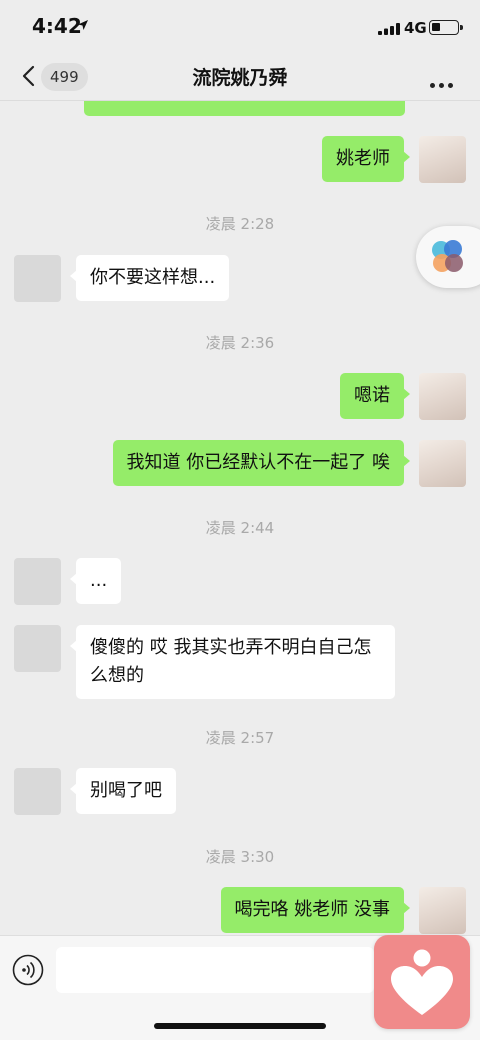 The image size is (480, 1040). What do you see at coordinates (232, 662) in the screenshot?
I see `message-bubble-incoming: 傻傻的 哎 我其实也弄不明白自己怎么想的` at bounding box center [232, 662].